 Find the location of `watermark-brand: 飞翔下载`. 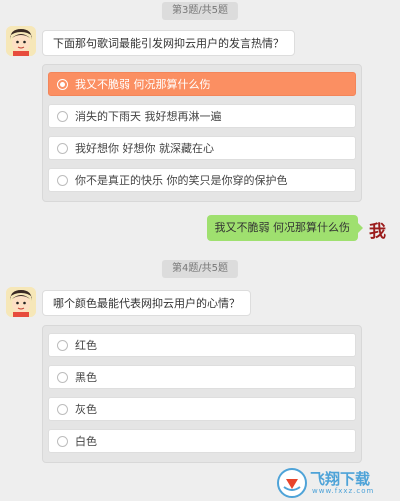

watermark-brand: 飞翔下载 is located at coordinates (340, 479).